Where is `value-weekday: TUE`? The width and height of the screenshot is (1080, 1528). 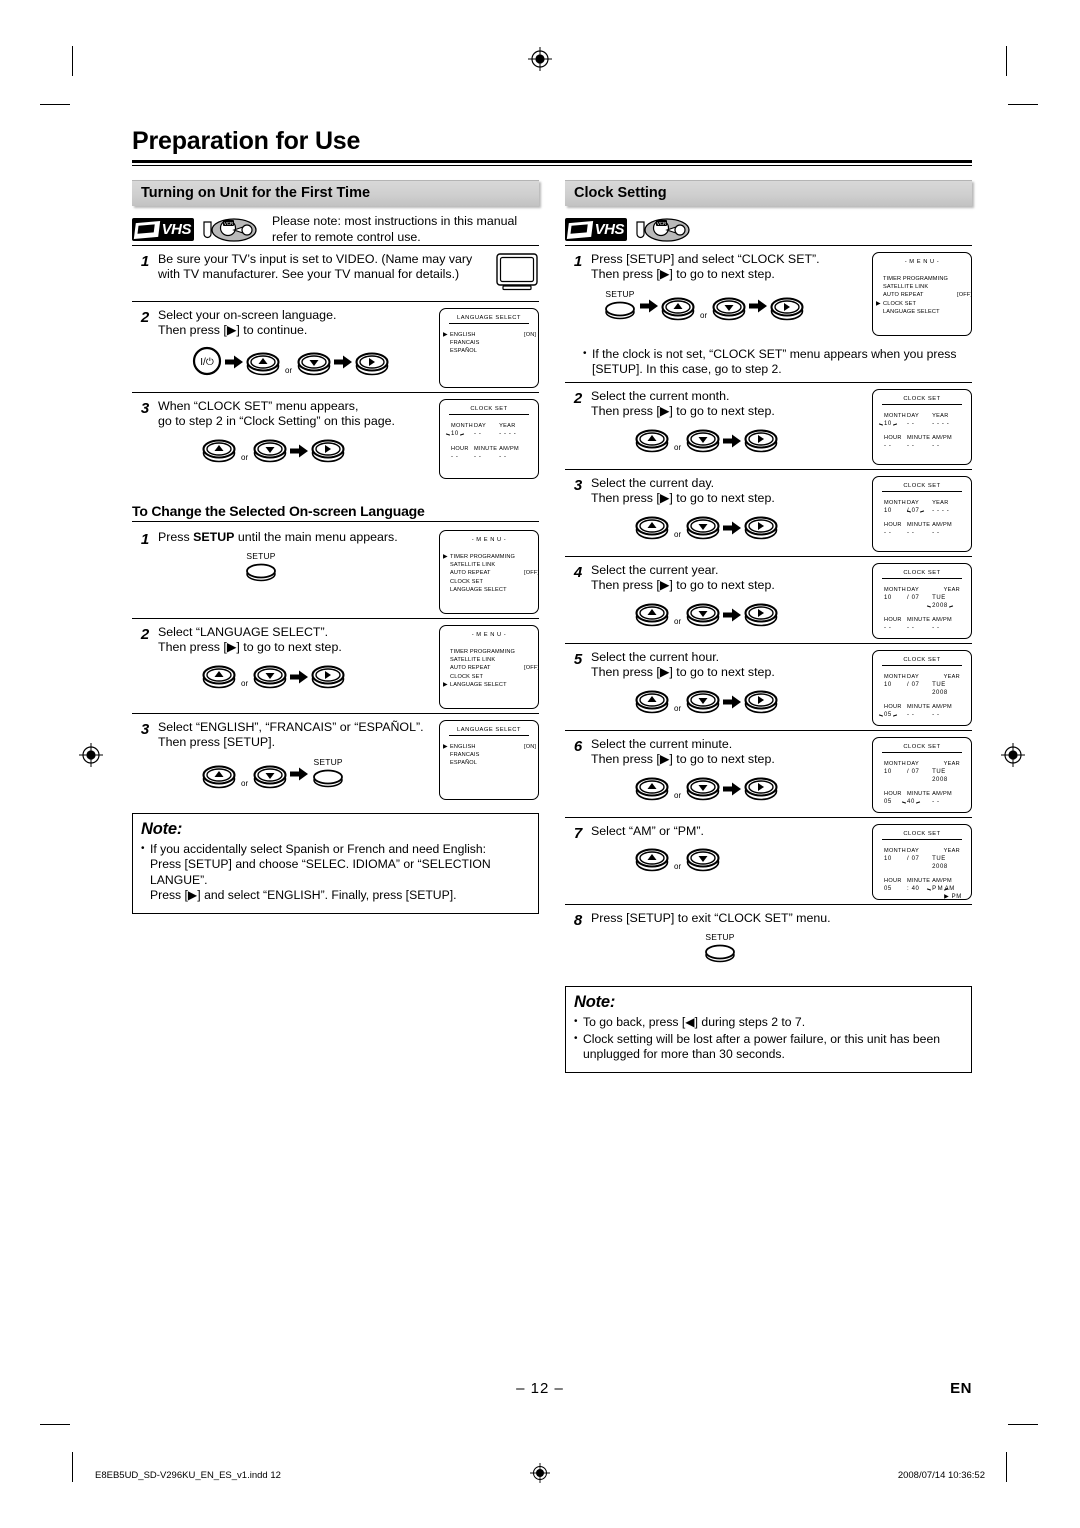 value-weekday: TUE is located at coordinates (939, 771).